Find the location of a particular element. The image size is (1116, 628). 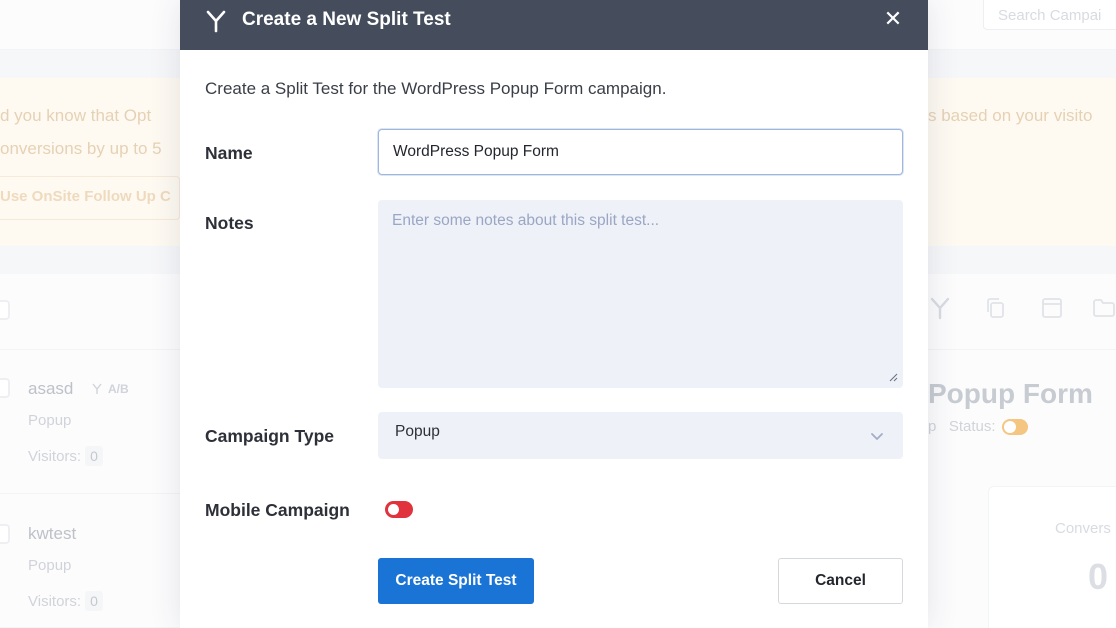

name-label: Name is located at coordinates (229, 153).